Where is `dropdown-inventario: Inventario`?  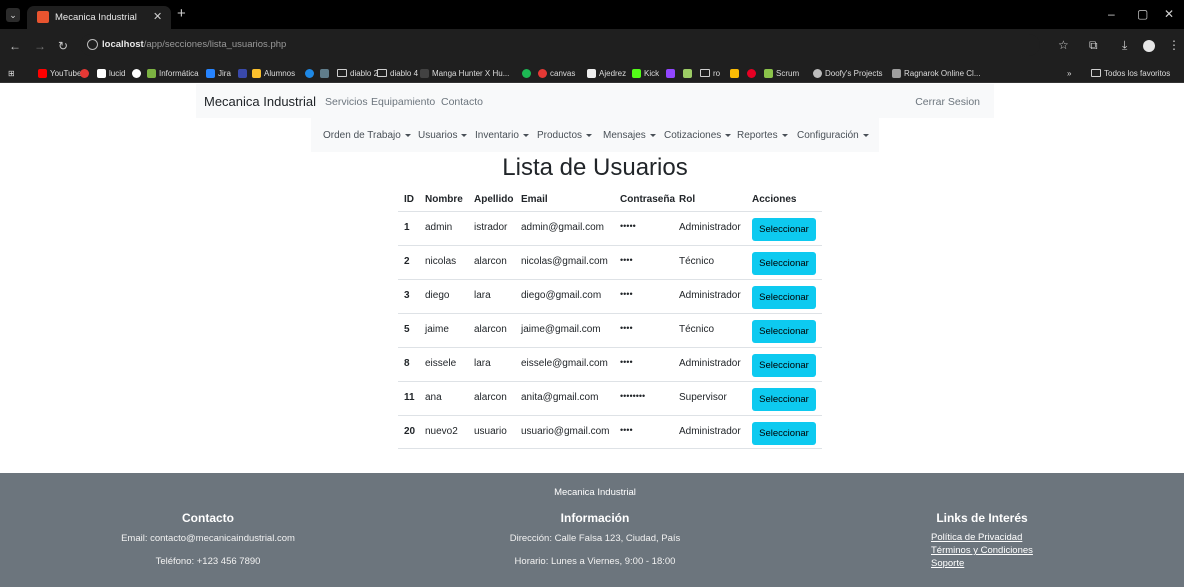 dropdown-inventario: Inventario is located at coordinates (502, 135).